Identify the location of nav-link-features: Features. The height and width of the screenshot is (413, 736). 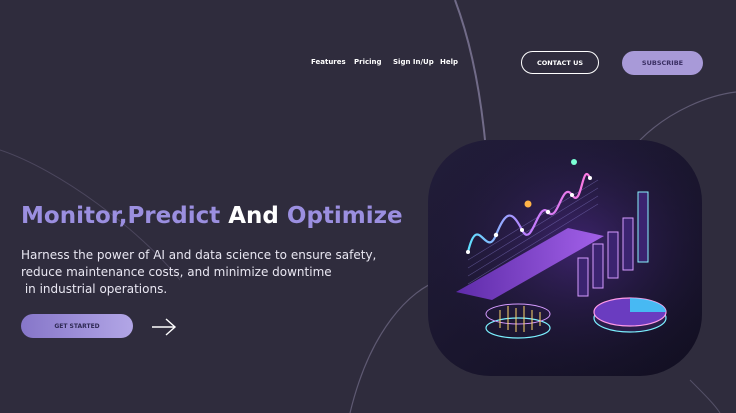
(328, 62).